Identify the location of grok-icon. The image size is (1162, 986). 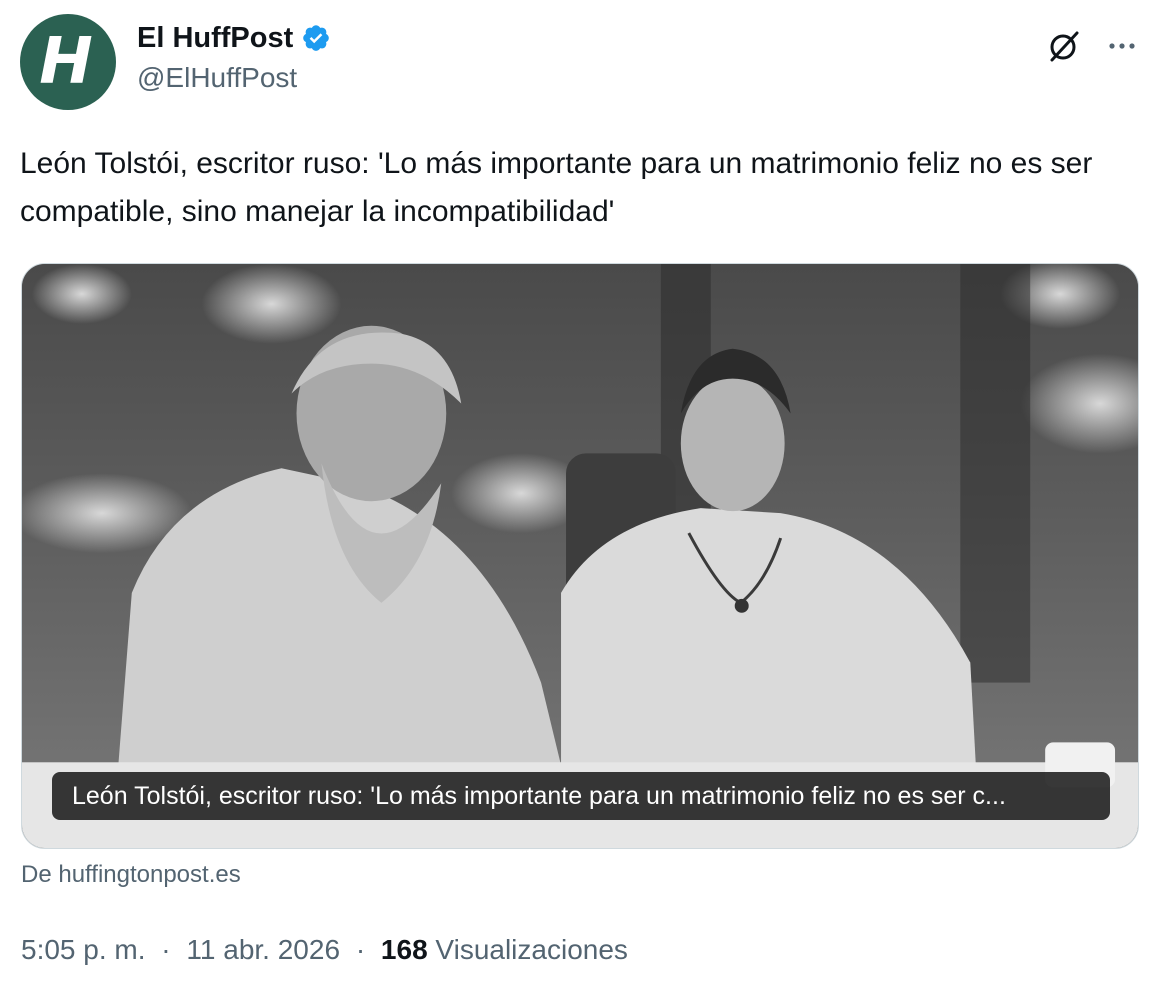
(1064, 46).